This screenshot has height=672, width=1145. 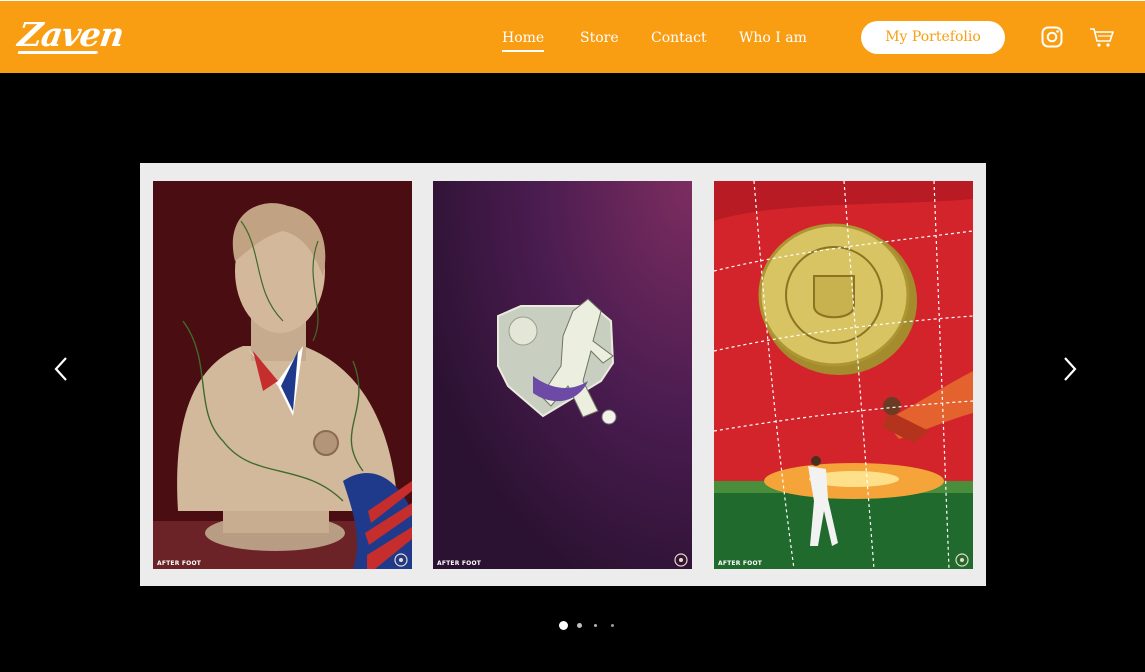 I want to click on brand-logo: Zaven, so click(x=70, y=37).